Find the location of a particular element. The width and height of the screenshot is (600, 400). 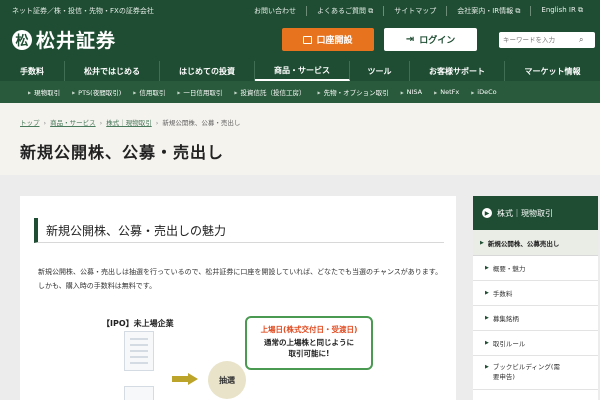

subnav-margin: 信用取引 is located at coordinates (149, 92).